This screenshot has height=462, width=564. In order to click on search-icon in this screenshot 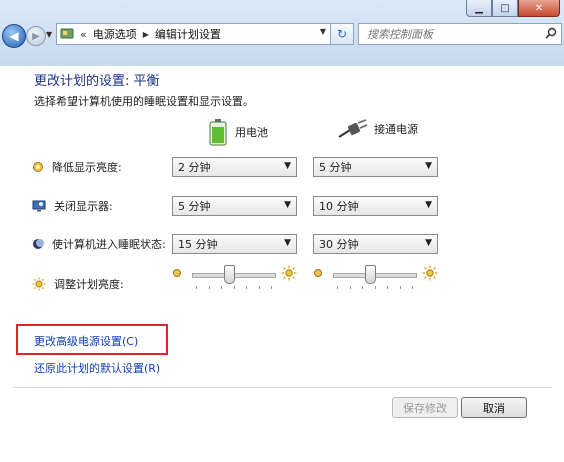, I will do `click(551, 33)`.